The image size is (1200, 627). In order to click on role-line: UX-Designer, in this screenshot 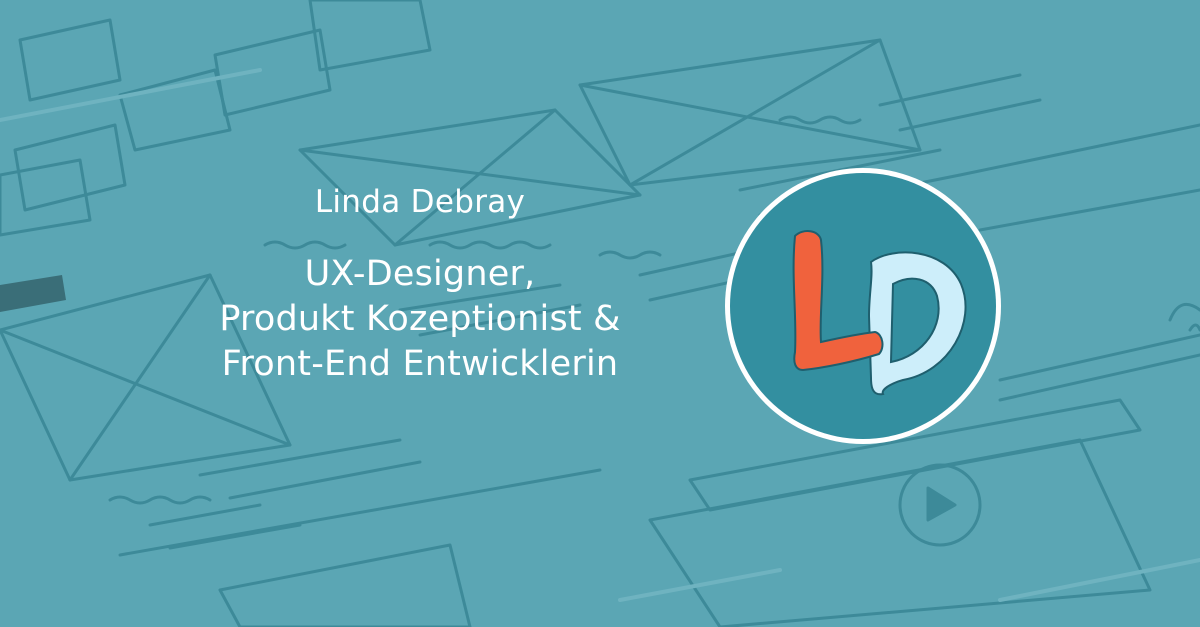, I will do `click(420, 274)`.